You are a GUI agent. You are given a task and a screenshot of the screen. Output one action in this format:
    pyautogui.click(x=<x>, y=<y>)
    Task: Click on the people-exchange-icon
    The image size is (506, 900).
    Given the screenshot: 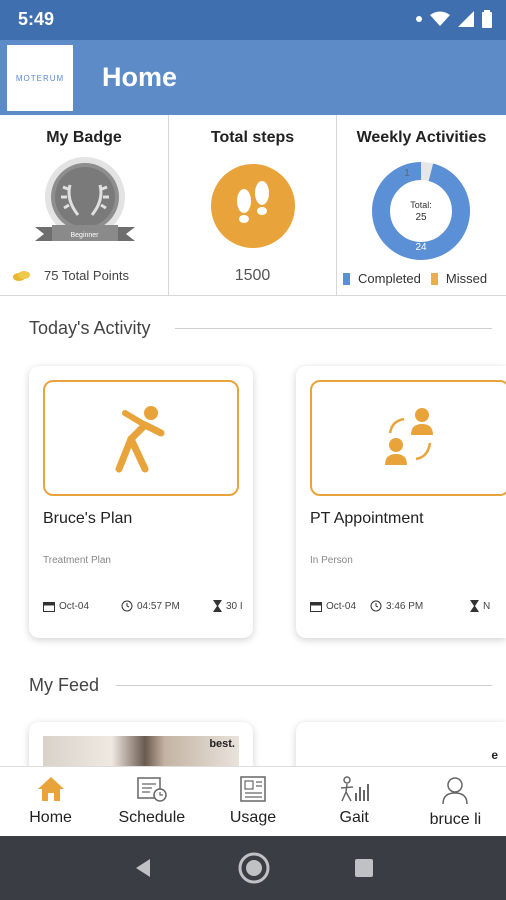 What is the action you would take?
    pyautogui.click(x=409, y=436)
    